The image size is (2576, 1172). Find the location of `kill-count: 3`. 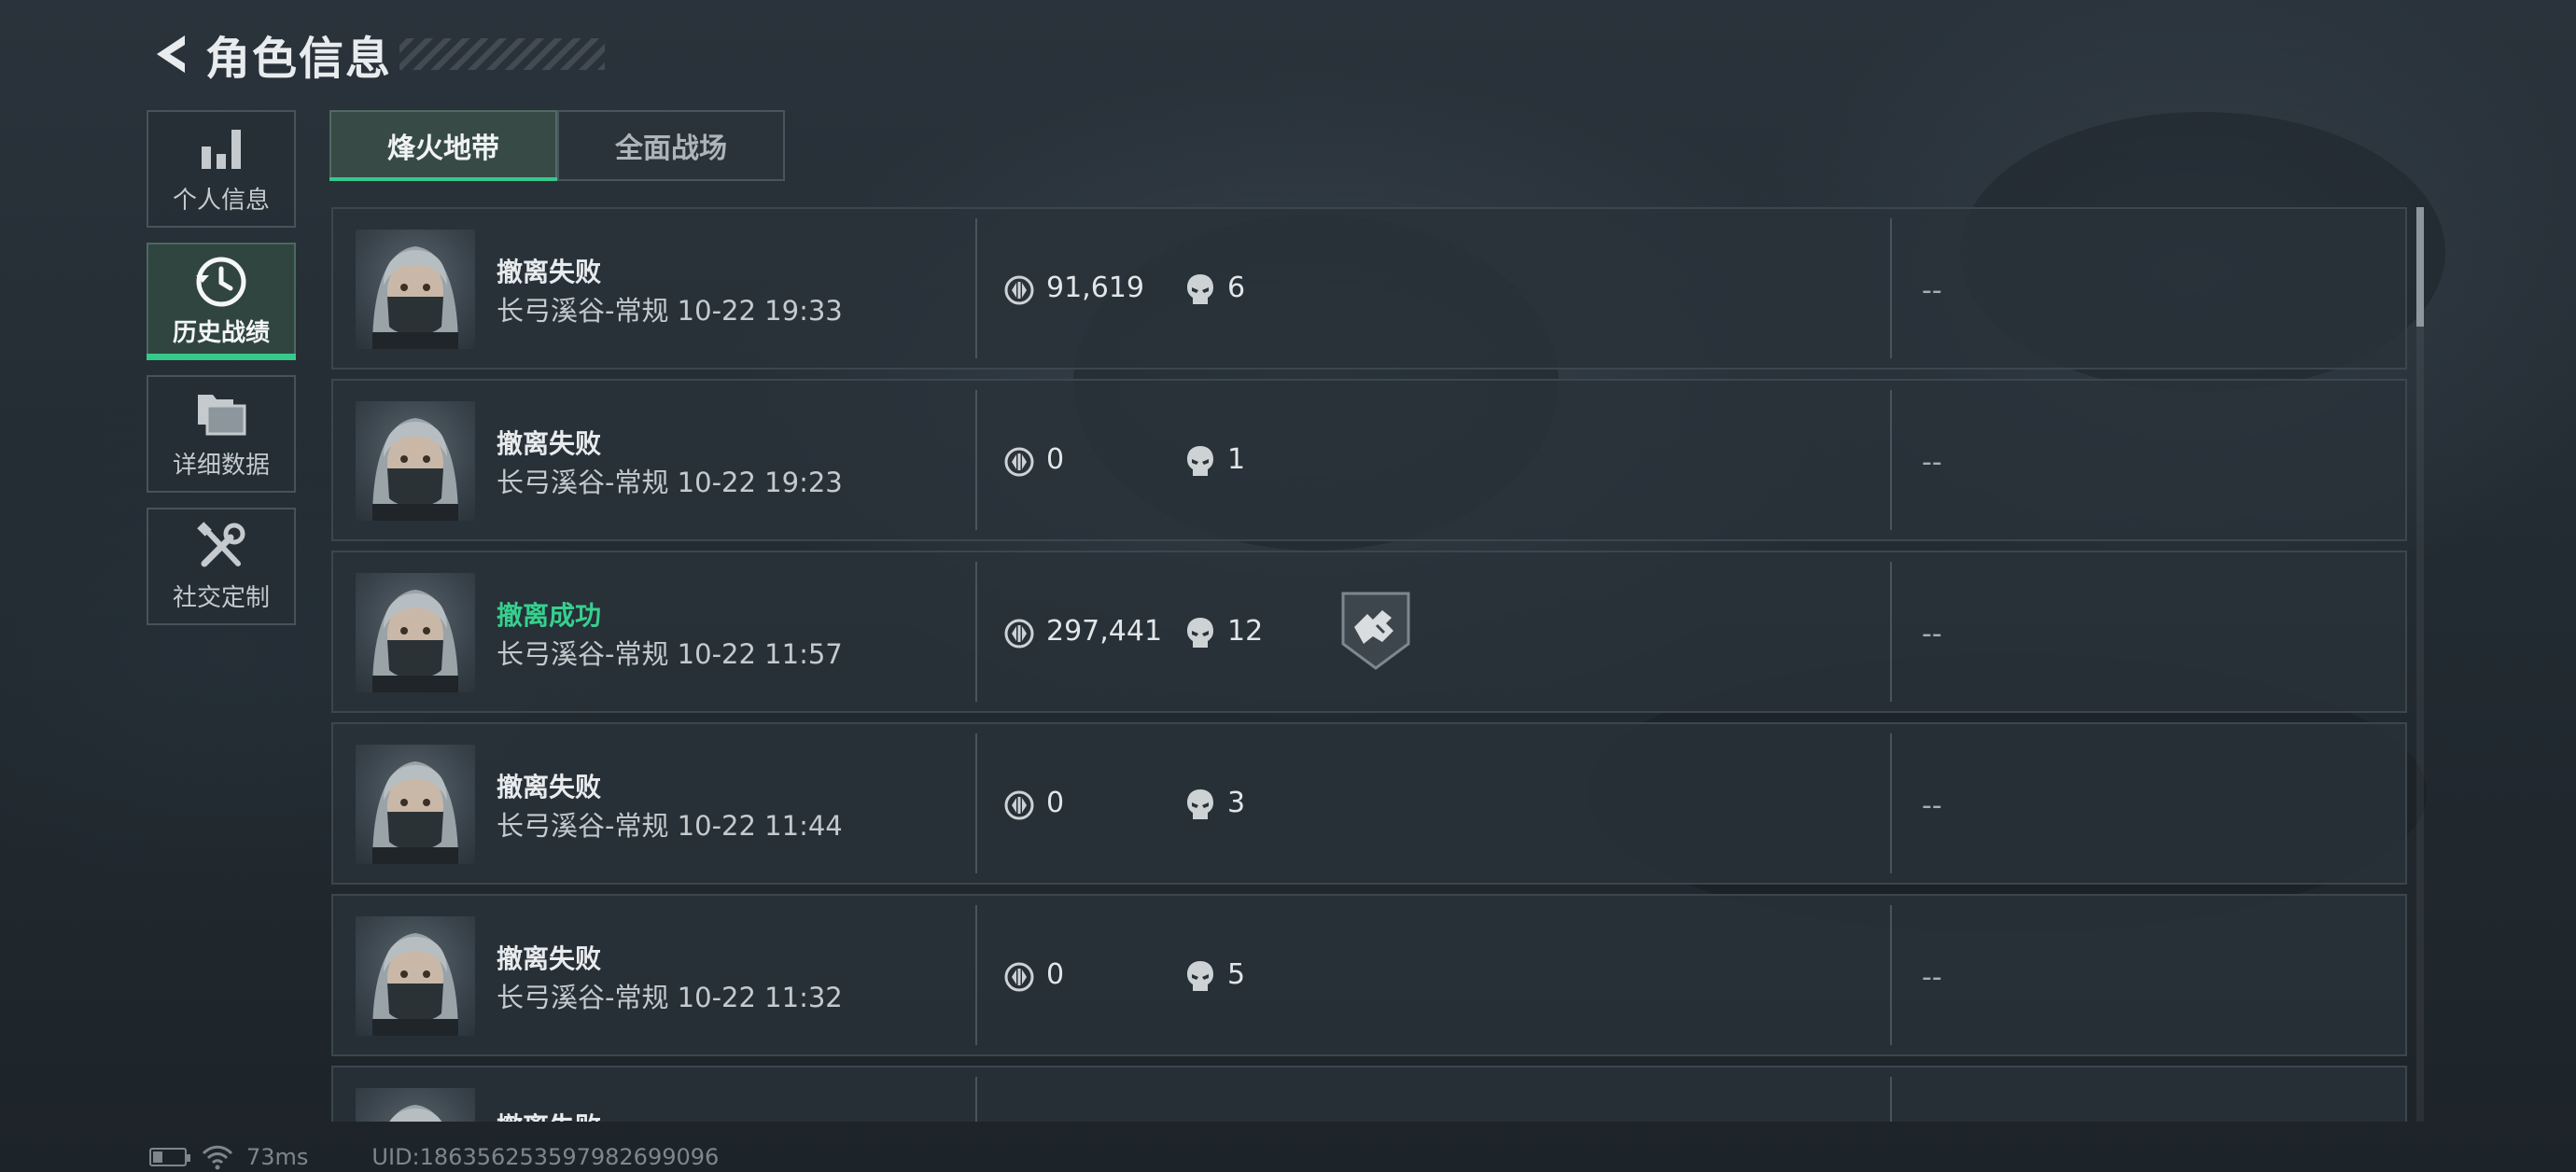

kill-count: 3 is located at coordinates (1236, 803).